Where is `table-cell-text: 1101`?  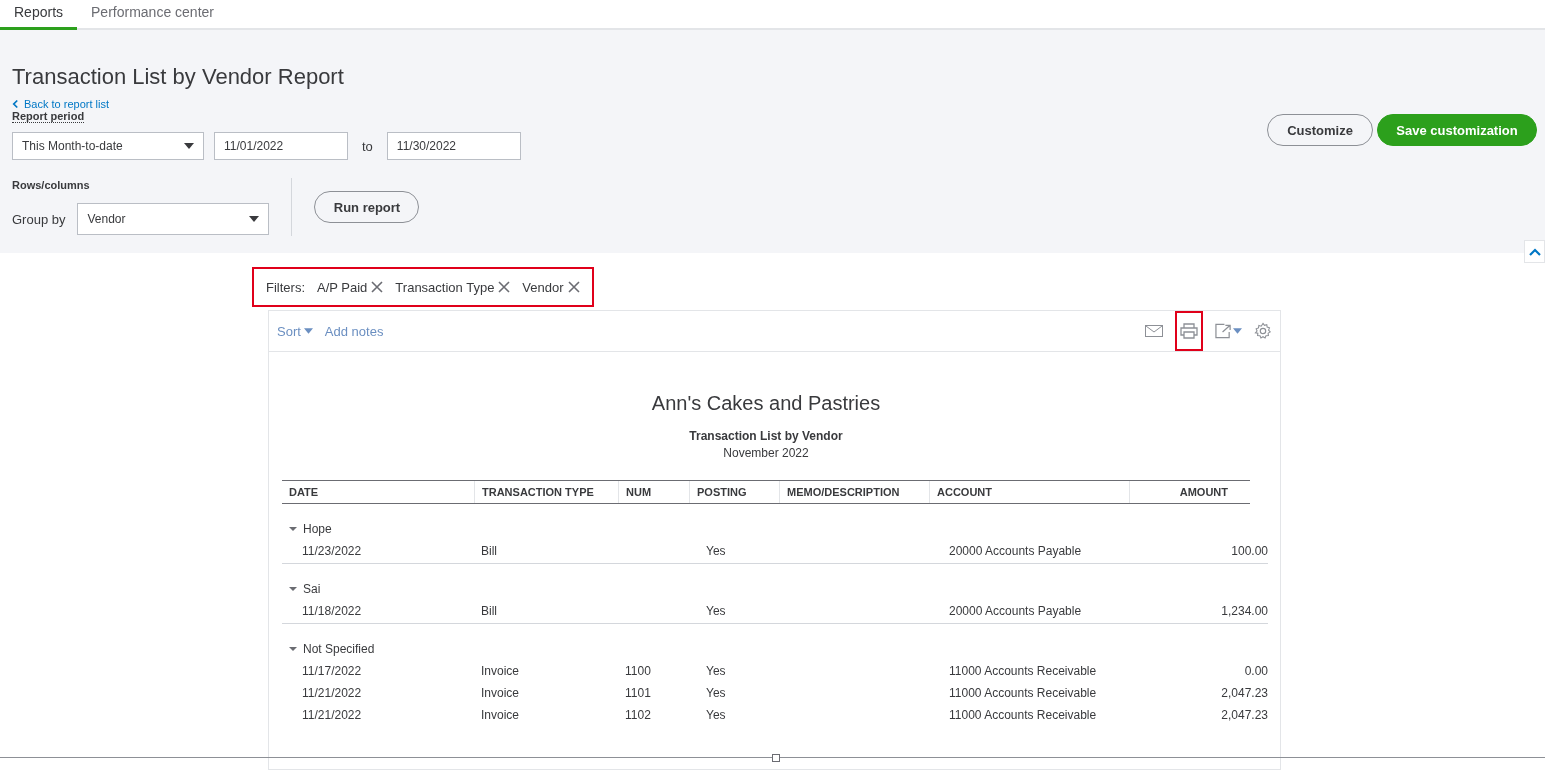 table-cell-text: 1101 is located at coordinates (638, 693).